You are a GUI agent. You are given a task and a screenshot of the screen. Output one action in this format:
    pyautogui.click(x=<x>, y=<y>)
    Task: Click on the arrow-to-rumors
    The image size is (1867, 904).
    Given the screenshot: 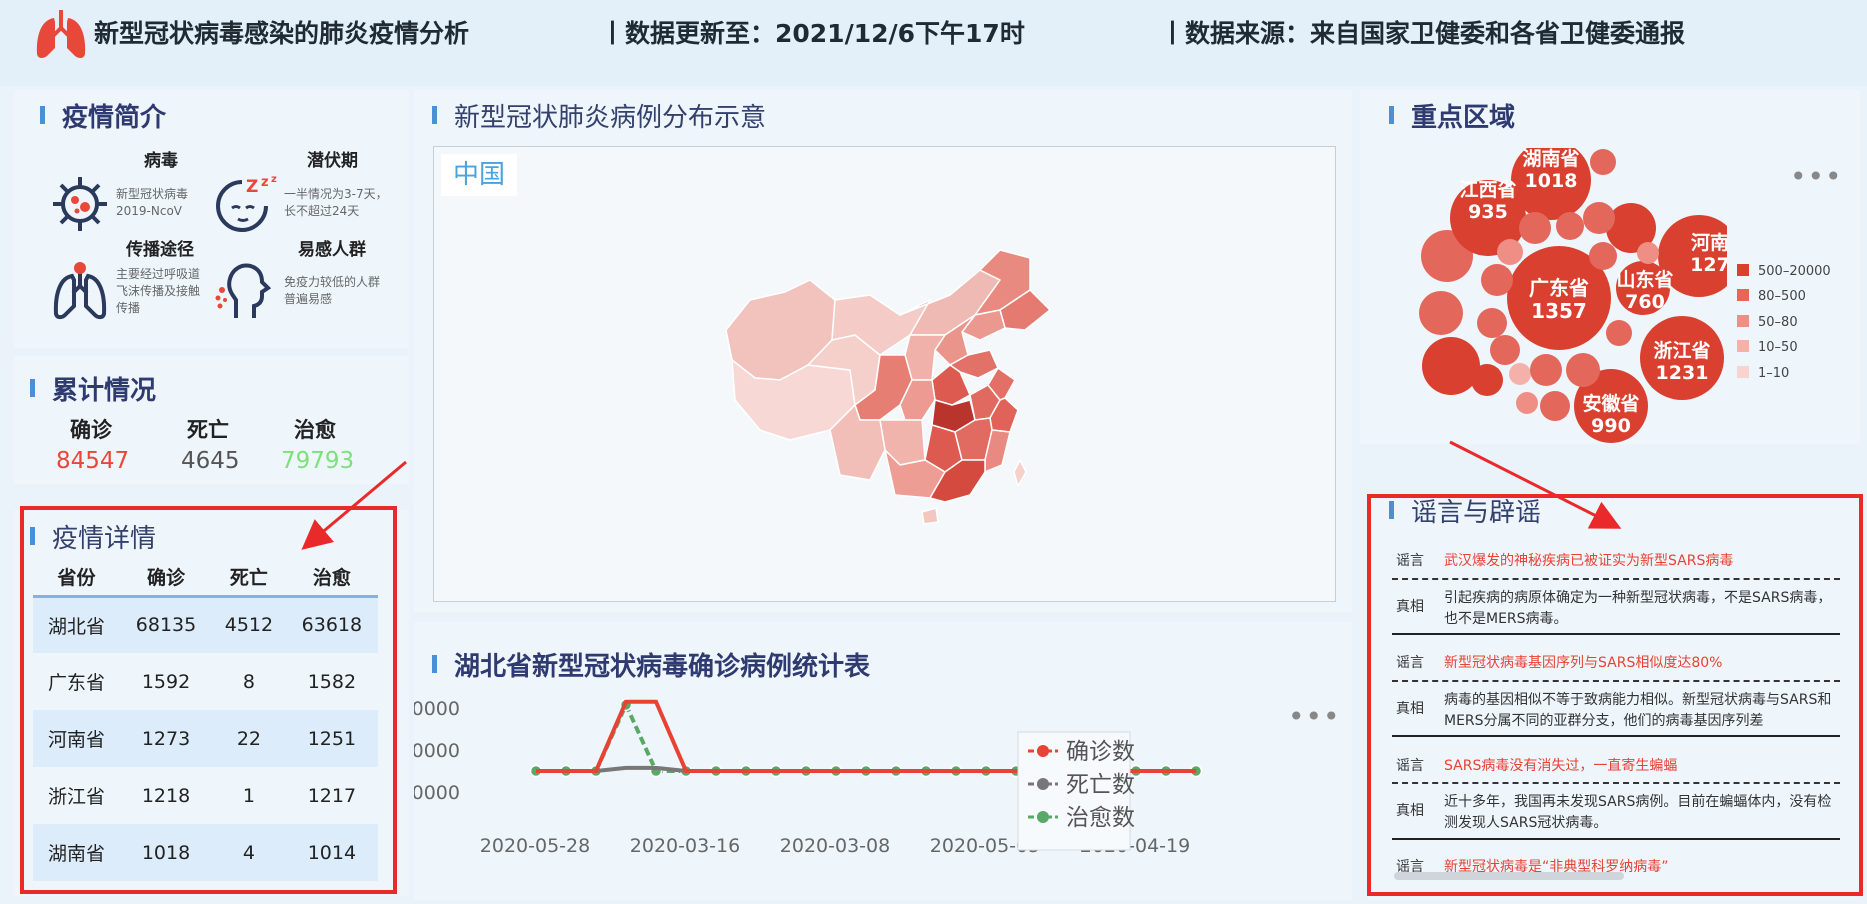 What is the action you would take?
    pyautogui.click(x=1535, y=484)
    